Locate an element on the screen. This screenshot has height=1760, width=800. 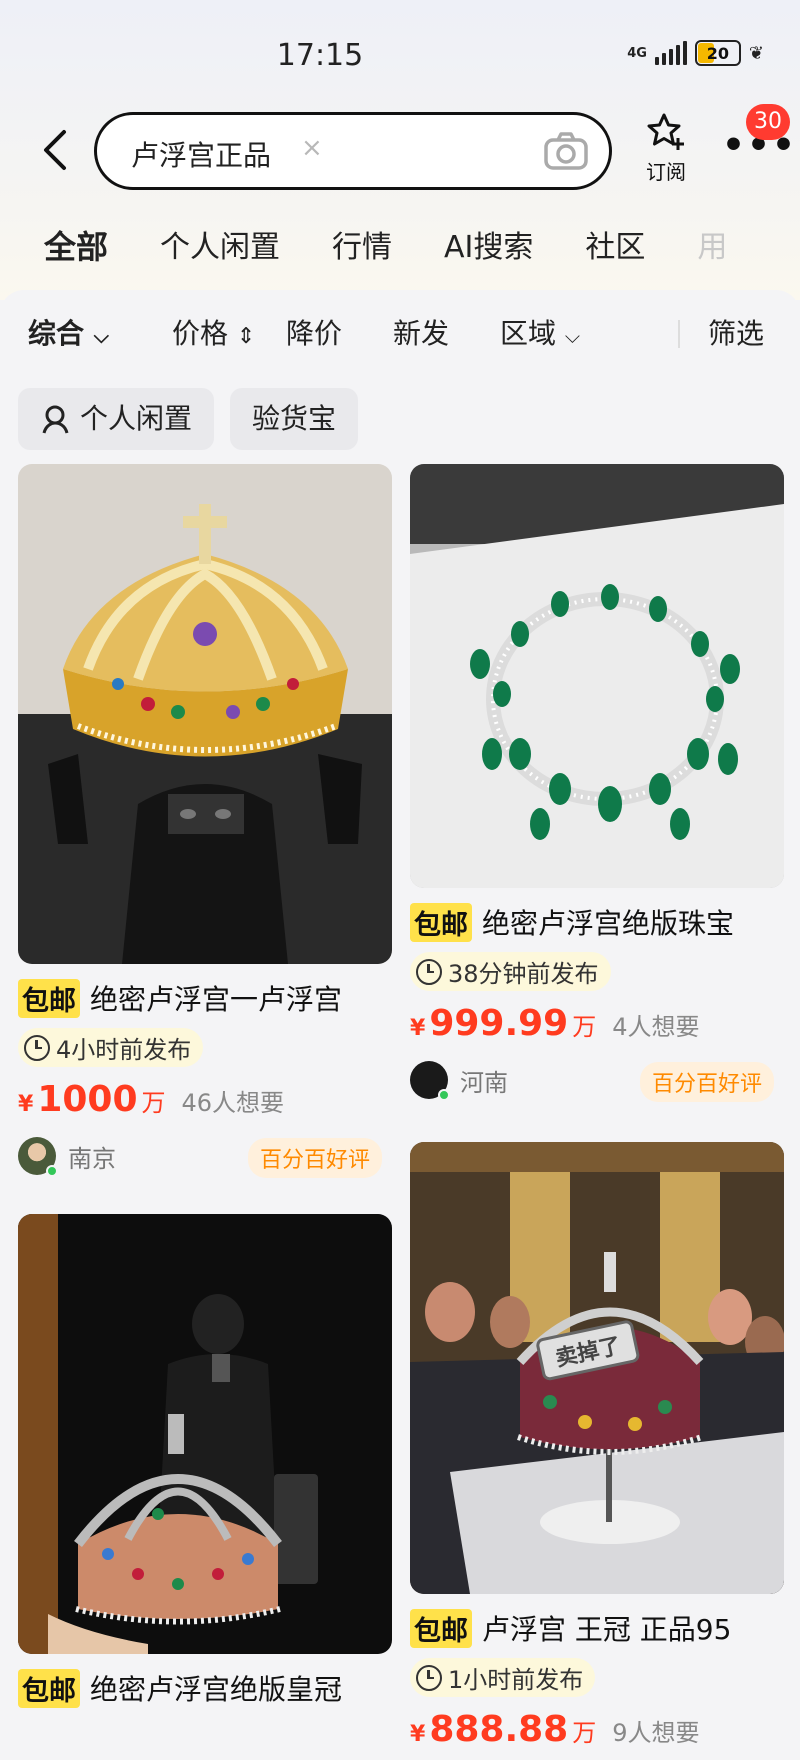
wants-count: 4人想要 is located at coordinates (656, 1027).